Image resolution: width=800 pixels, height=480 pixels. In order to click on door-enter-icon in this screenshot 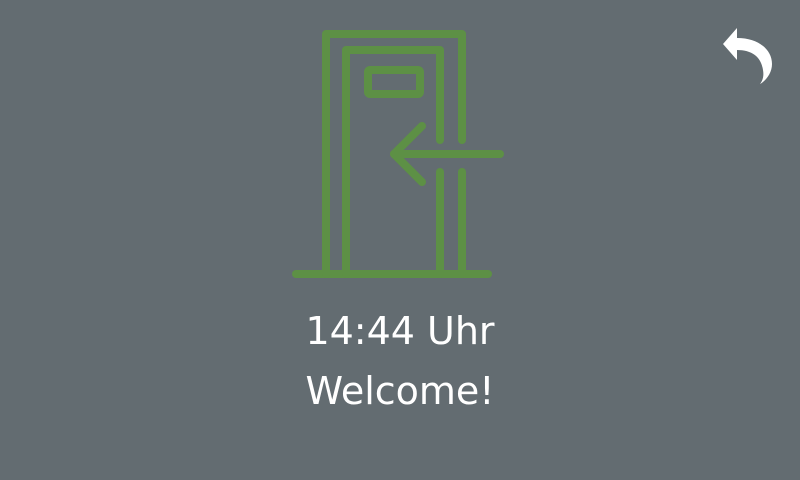, I will do `click(398, 154)`.